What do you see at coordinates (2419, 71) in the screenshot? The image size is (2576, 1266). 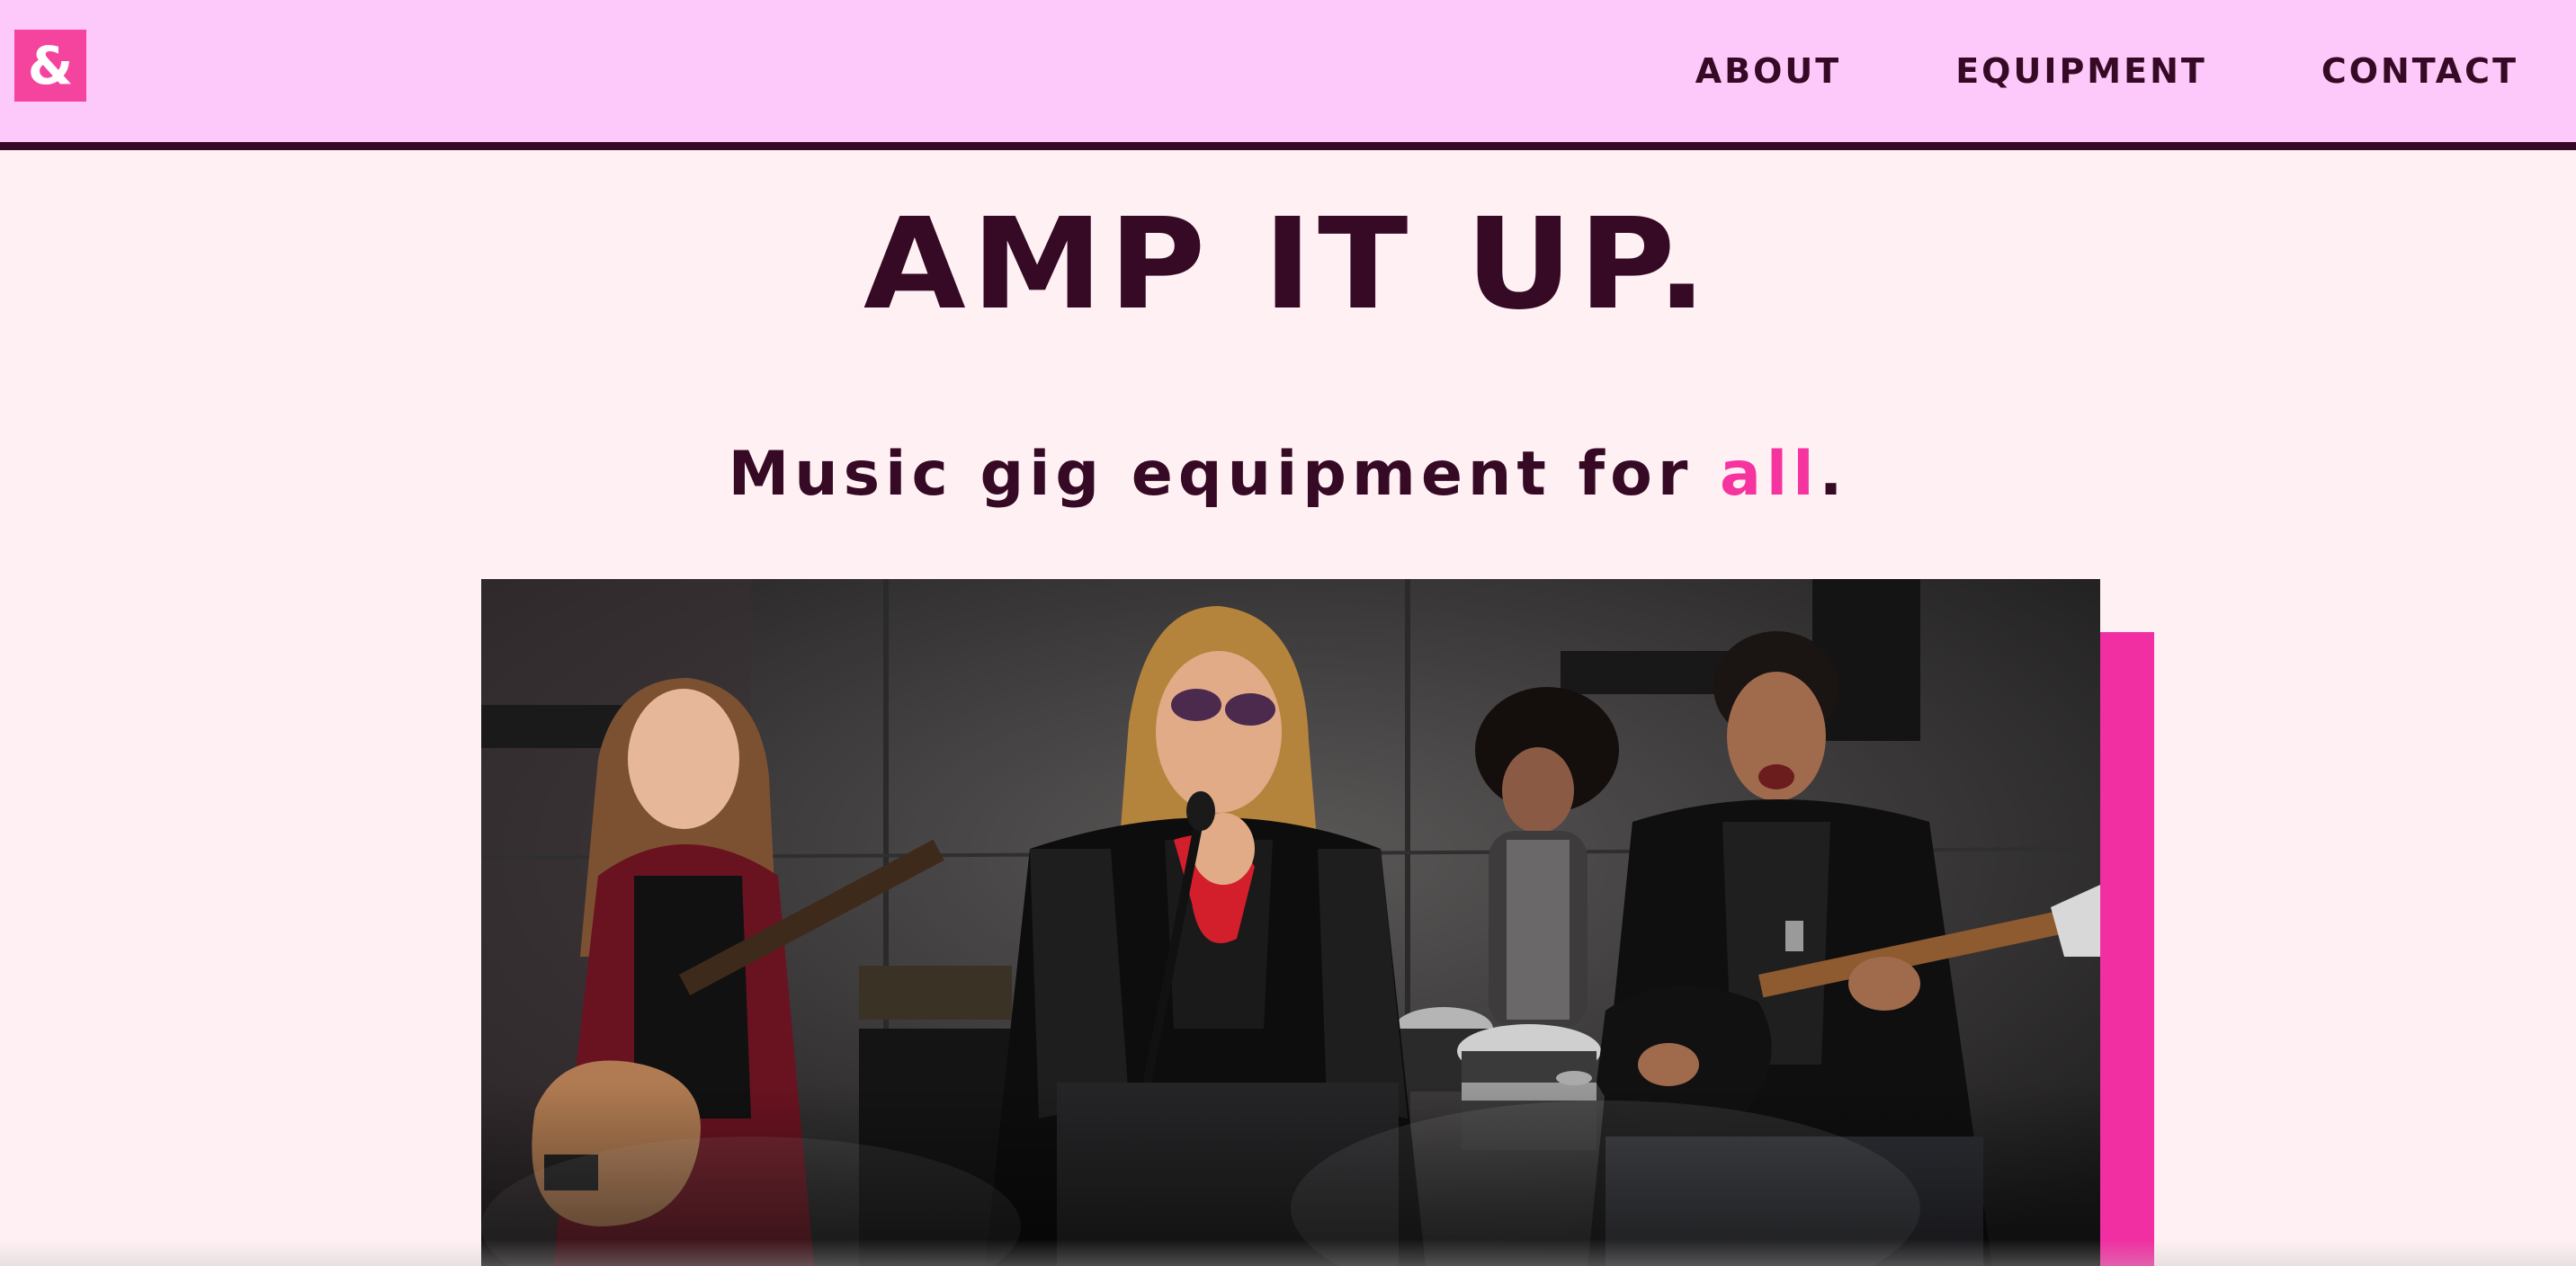 I see `nav-link-contact: CONTACT` at bounding box center [2419, 71].